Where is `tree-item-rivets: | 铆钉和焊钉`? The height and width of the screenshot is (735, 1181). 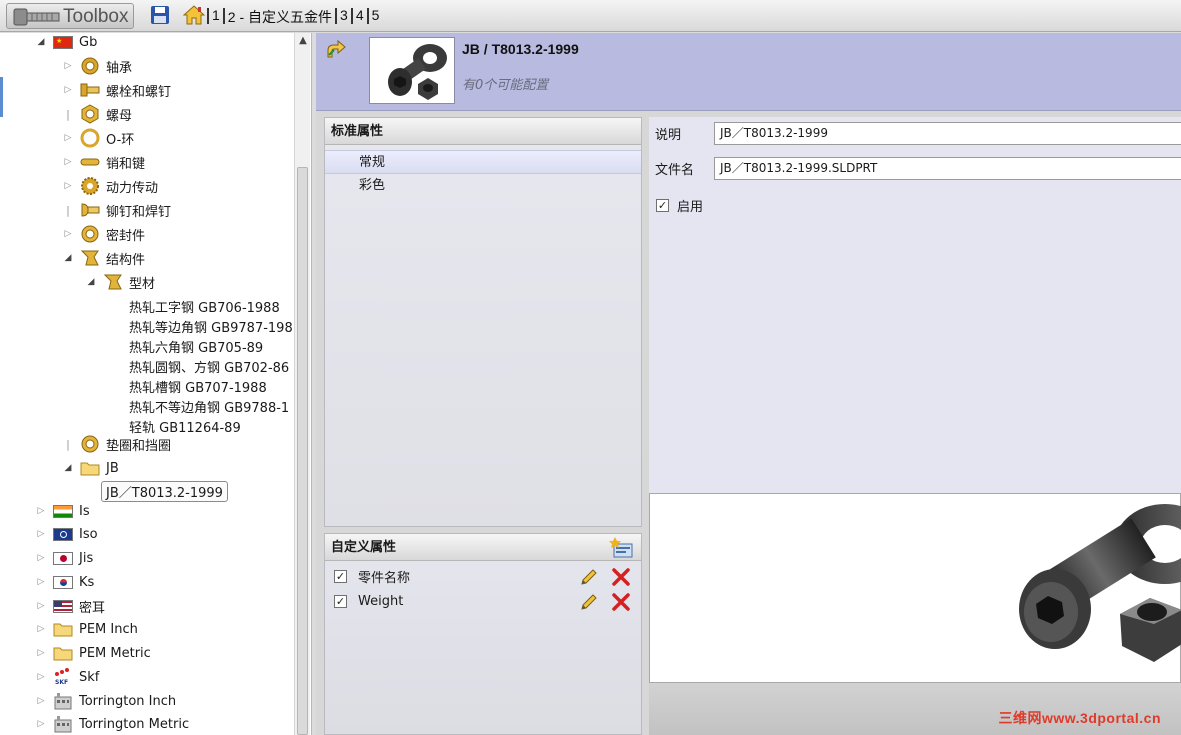
tree-item-rivets: | 铆钉和焊钉 is located at coordinates (117, 210).